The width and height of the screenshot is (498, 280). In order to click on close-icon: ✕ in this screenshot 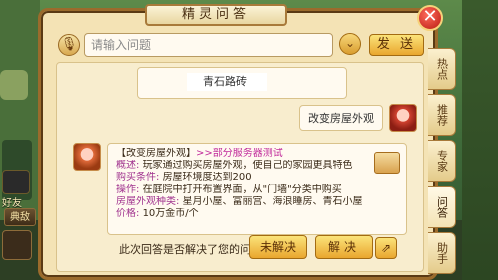, I will do `click(430, 16)`.